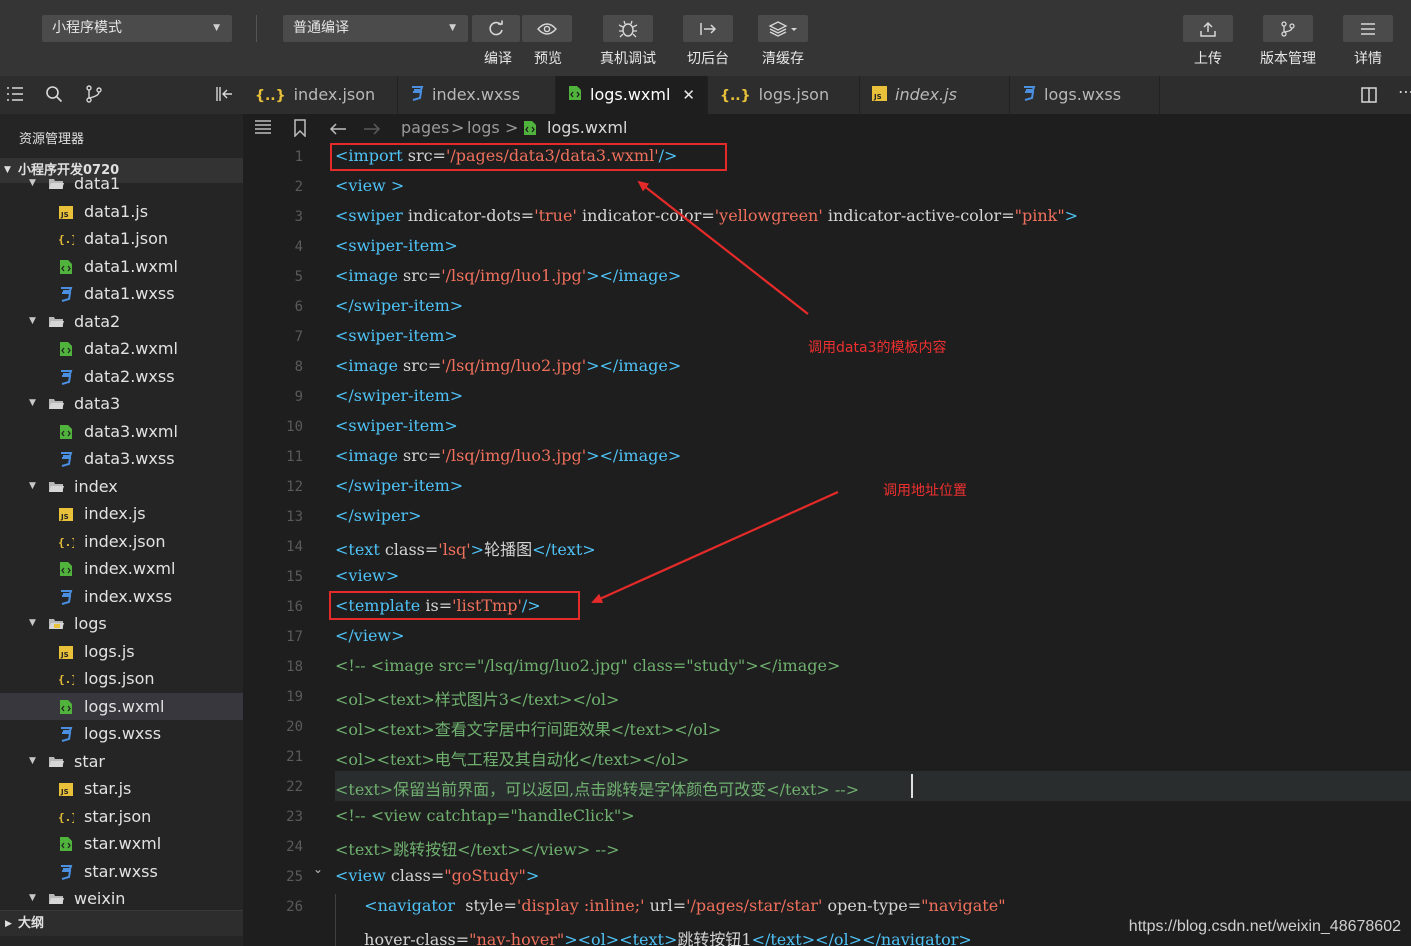  What do you see at coordinates (121, 923) in the screenshot?
I see `outline-section: ▶ 大纲` at bounding box center [121, 923].